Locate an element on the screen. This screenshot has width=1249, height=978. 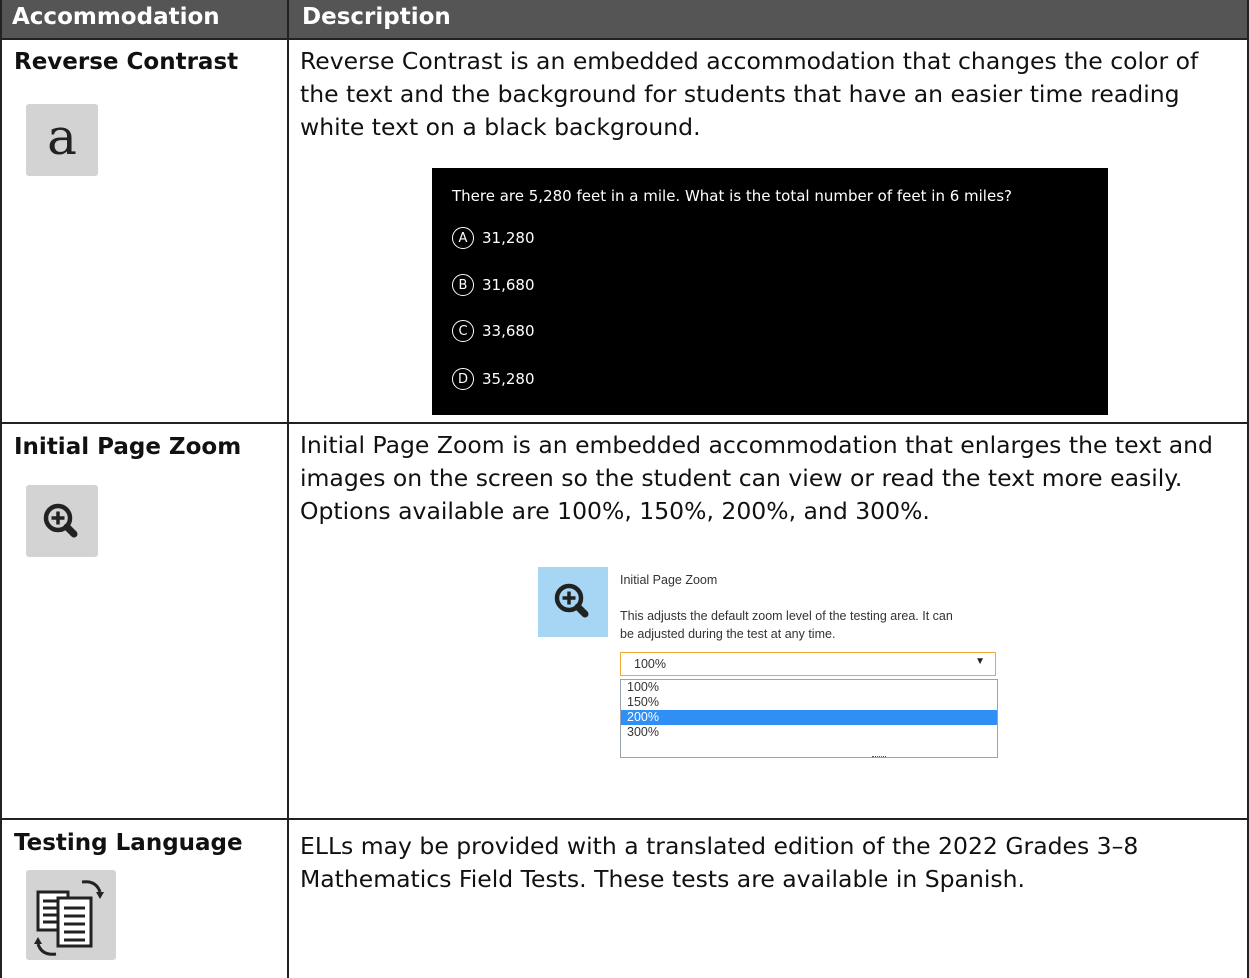
zoom-option-200: 200% is located at coordinates (809, 717).